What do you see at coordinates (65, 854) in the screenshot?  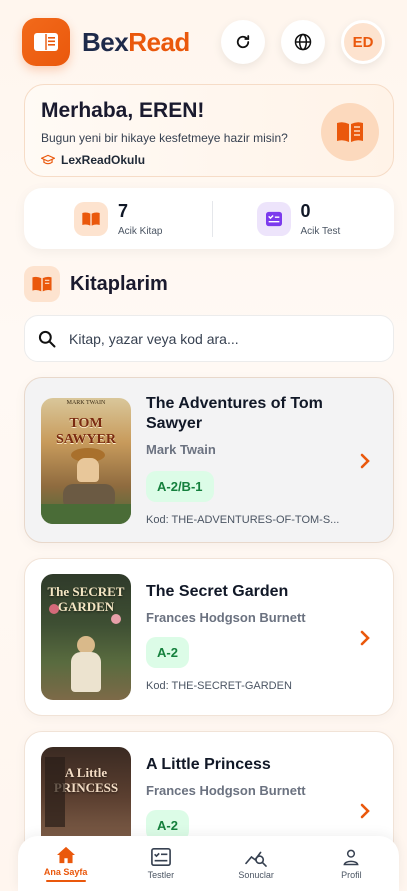 I see `home-icon` at bounding box center [65, 854].